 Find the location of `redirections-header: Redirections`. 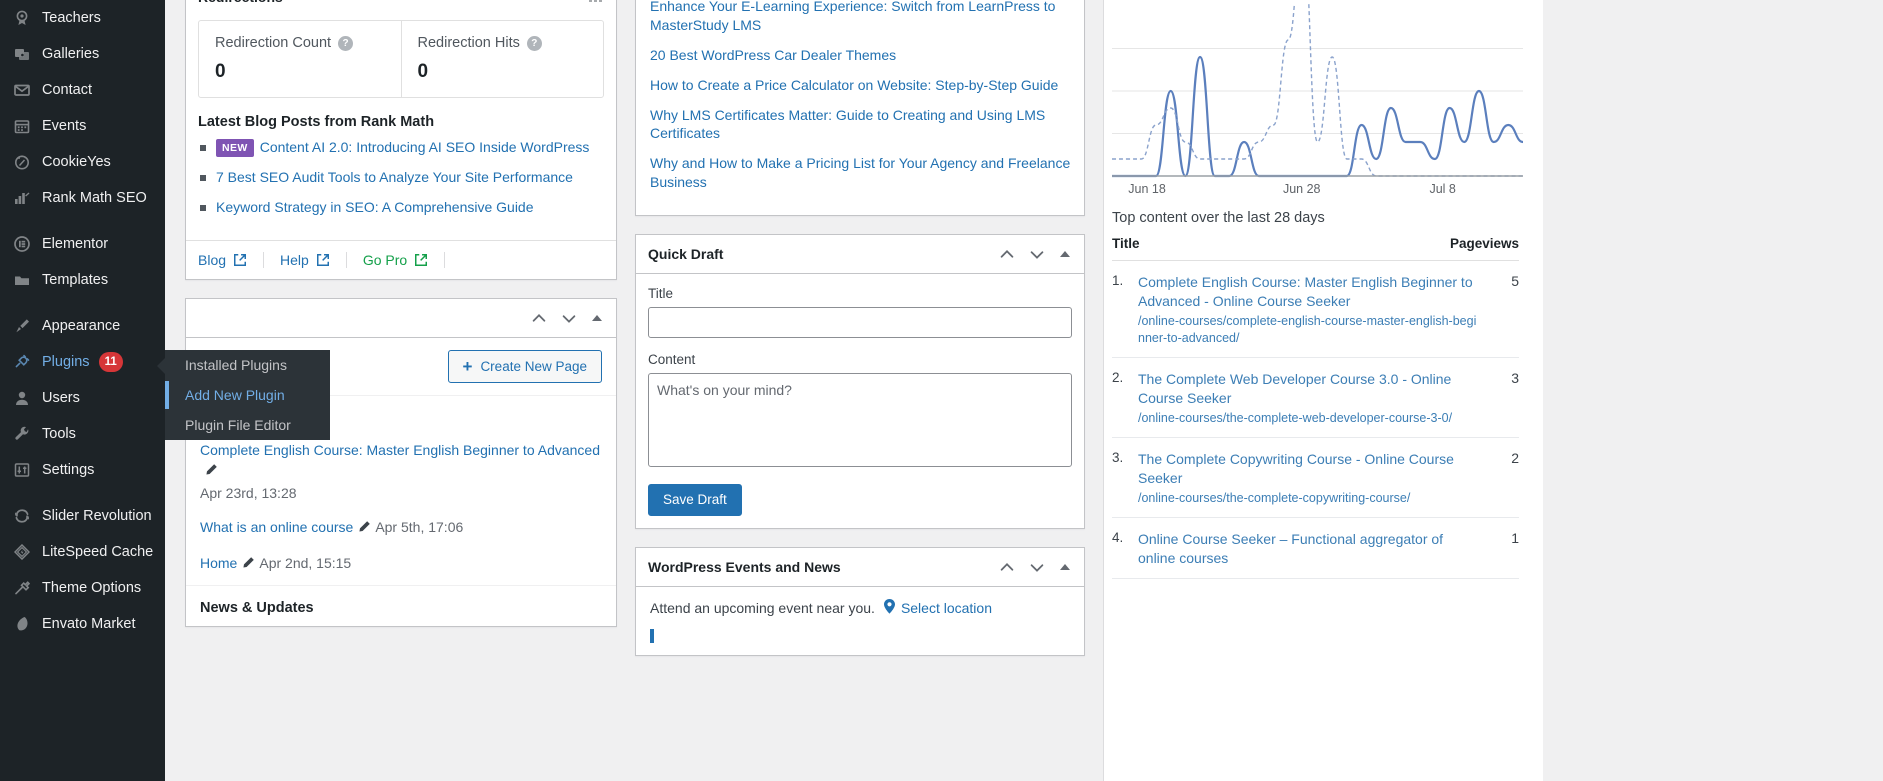

redirections-header: Redirections is located at coordinates (401, 5).